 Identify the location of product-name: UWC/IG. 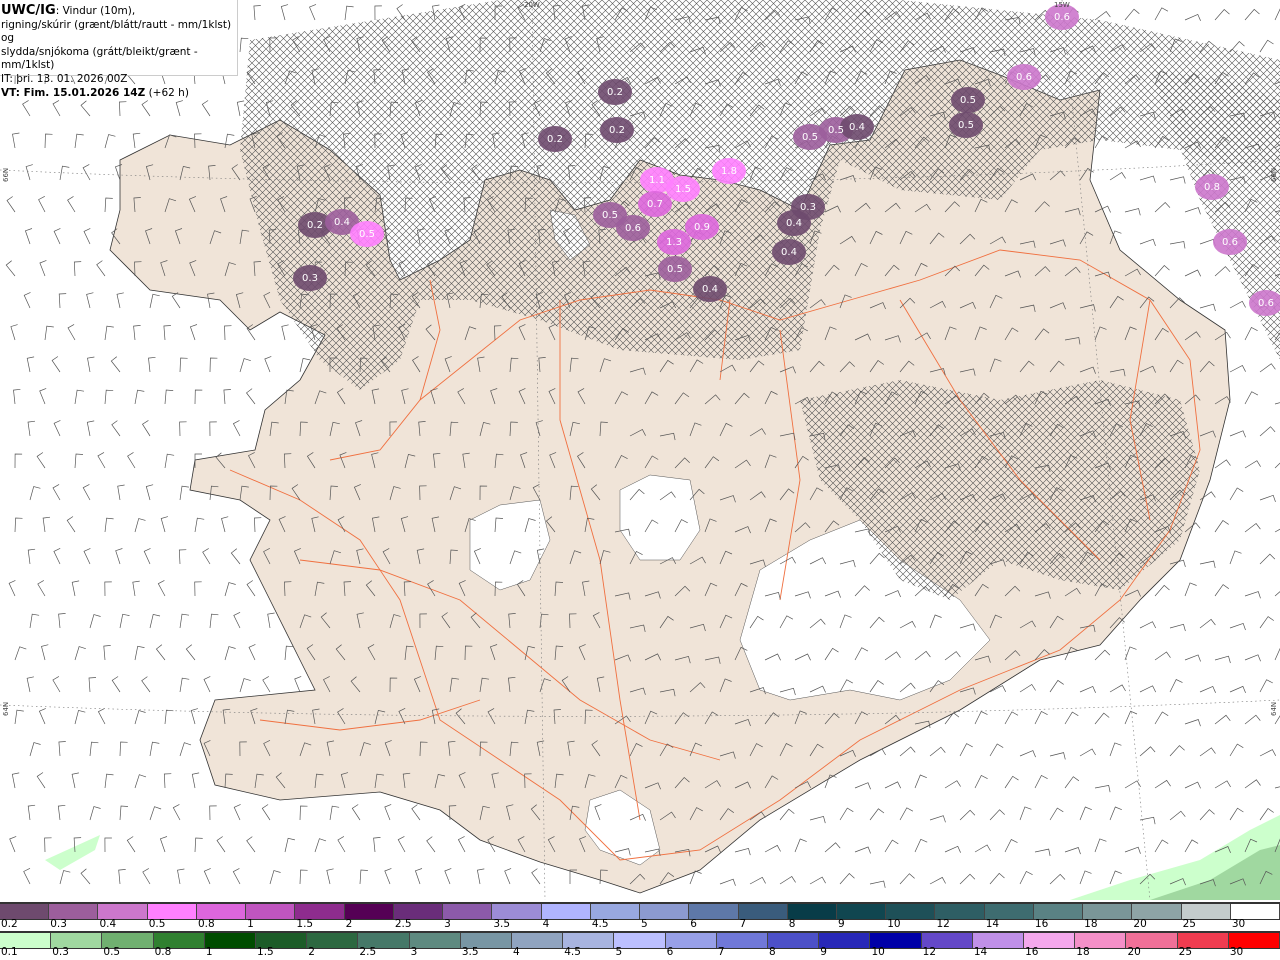
(28, 10).